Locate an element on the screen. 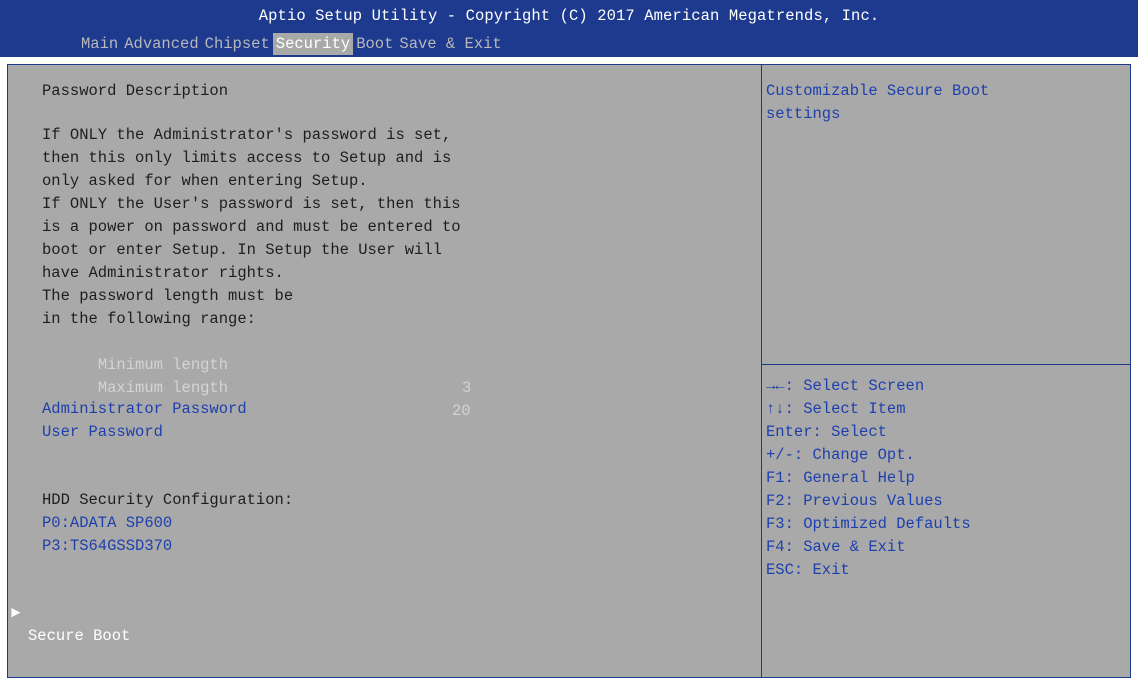  submenu-arrow-icon: ► is located at coordinates (16, 613).